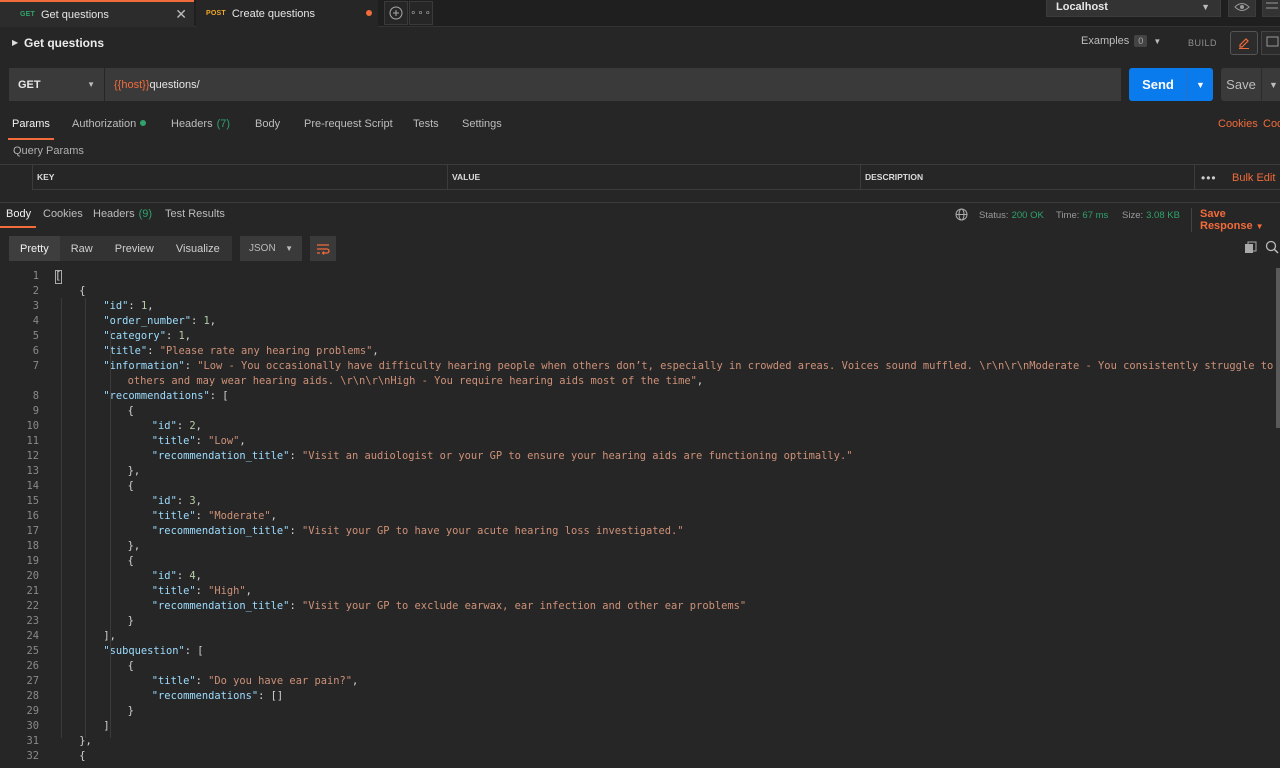 This screenshot has height=768, width=1280. What do you see at coordinates (35, 366) in the screenshot?
I see `line-number: 7` at bounding box center [35, 366].